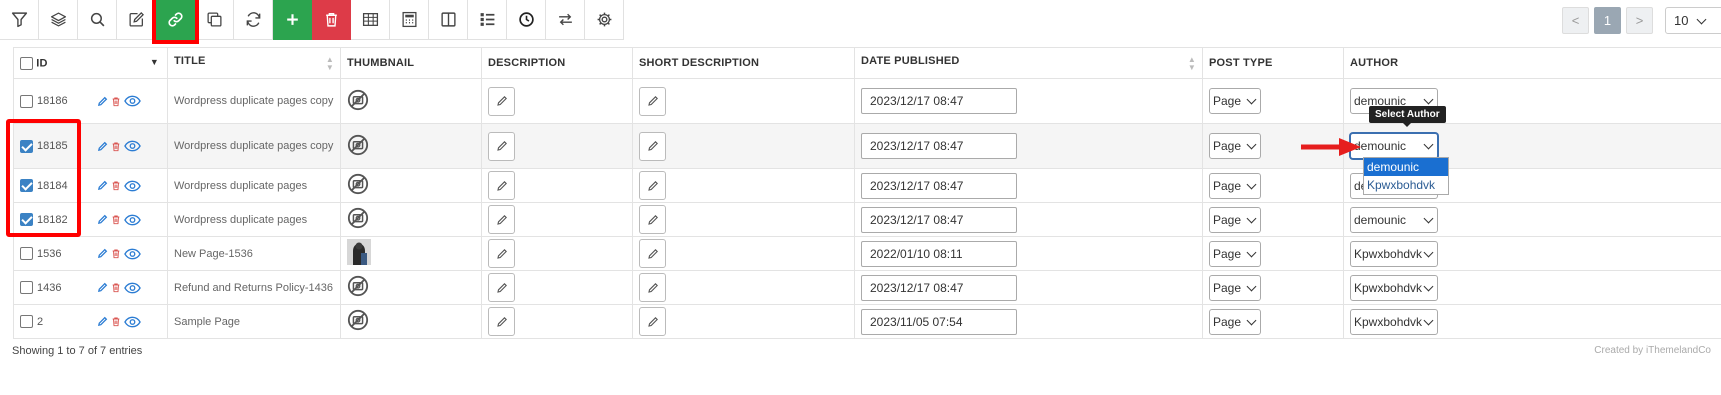 Image resolution: width=1721 pixels, height=395 pixels. Describe the element at coordinates (1693, 20) in the screenshot. I see `per-page-select: 10` at that location.